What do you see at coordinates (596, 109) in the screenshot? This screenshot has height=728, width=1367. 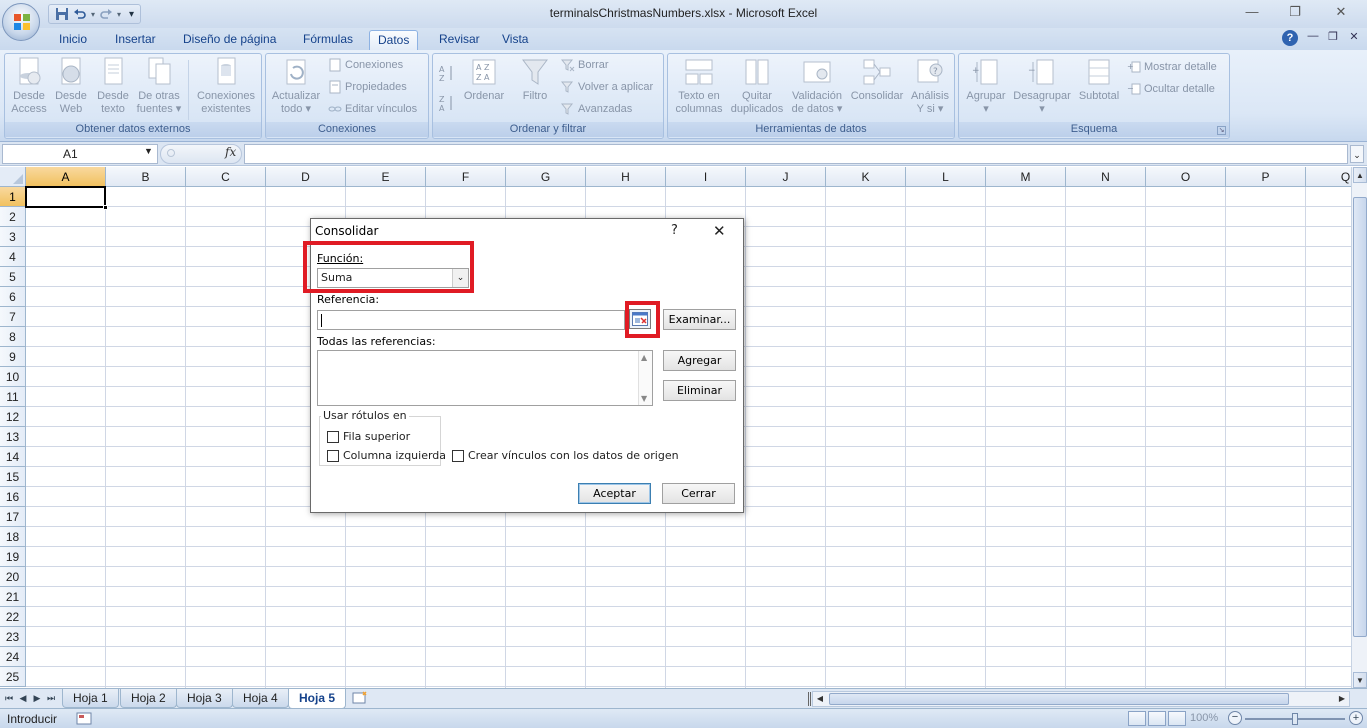 I see `avanzadas-button: Avanzadas` at bounding box center [596, 109].